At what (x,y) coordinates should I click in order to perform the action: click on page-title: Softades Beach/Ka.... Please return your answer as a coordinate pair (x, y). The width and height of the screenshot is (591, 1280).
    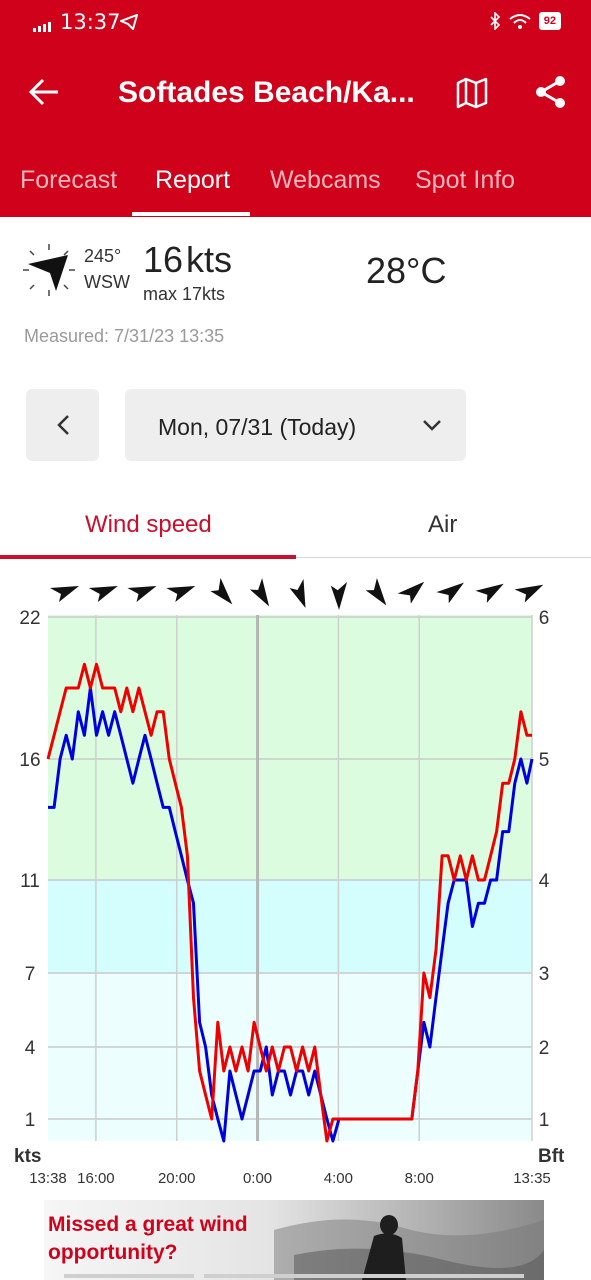
    Looking at the image, I should click on (266, 92).